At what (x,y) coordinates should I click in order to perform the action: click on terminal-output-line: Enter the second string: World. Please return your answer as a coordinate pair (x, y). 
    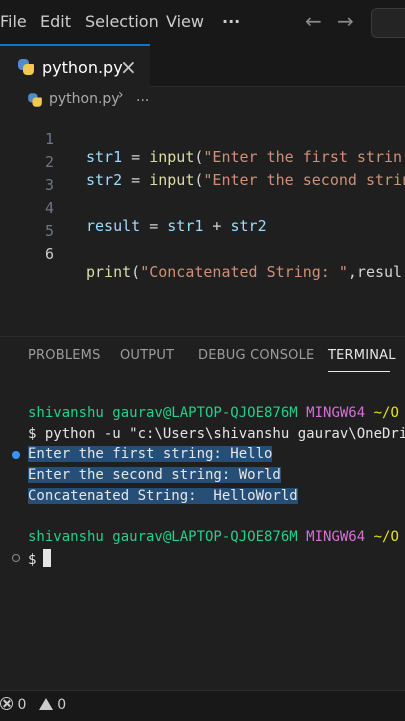
    Looking at the image, I should click on (154, 477).